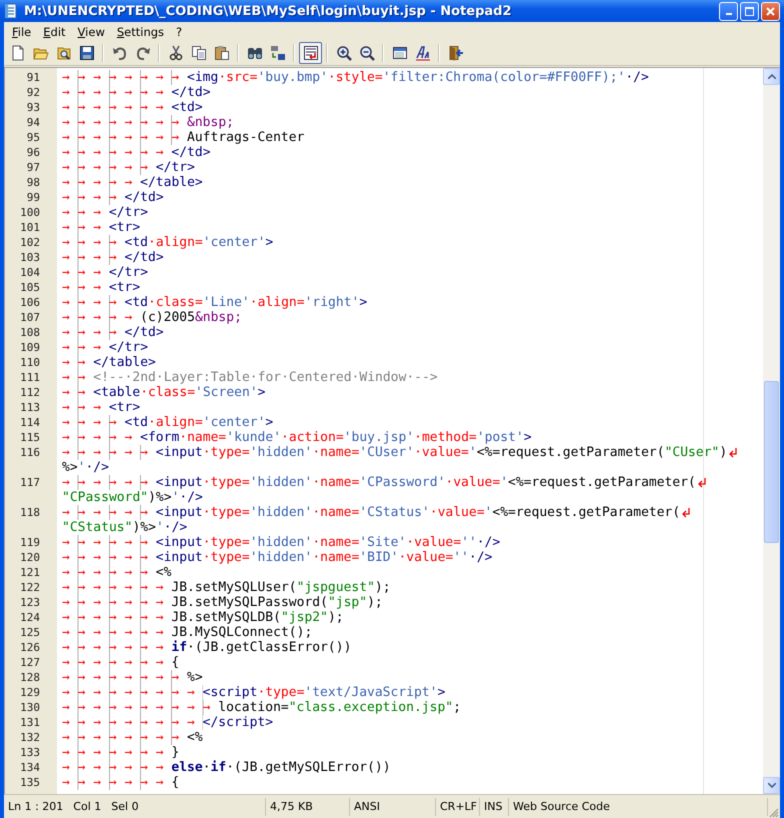 This screenshot has width=784, height=818. I want to click on minimize-icon, so click(729, 13).